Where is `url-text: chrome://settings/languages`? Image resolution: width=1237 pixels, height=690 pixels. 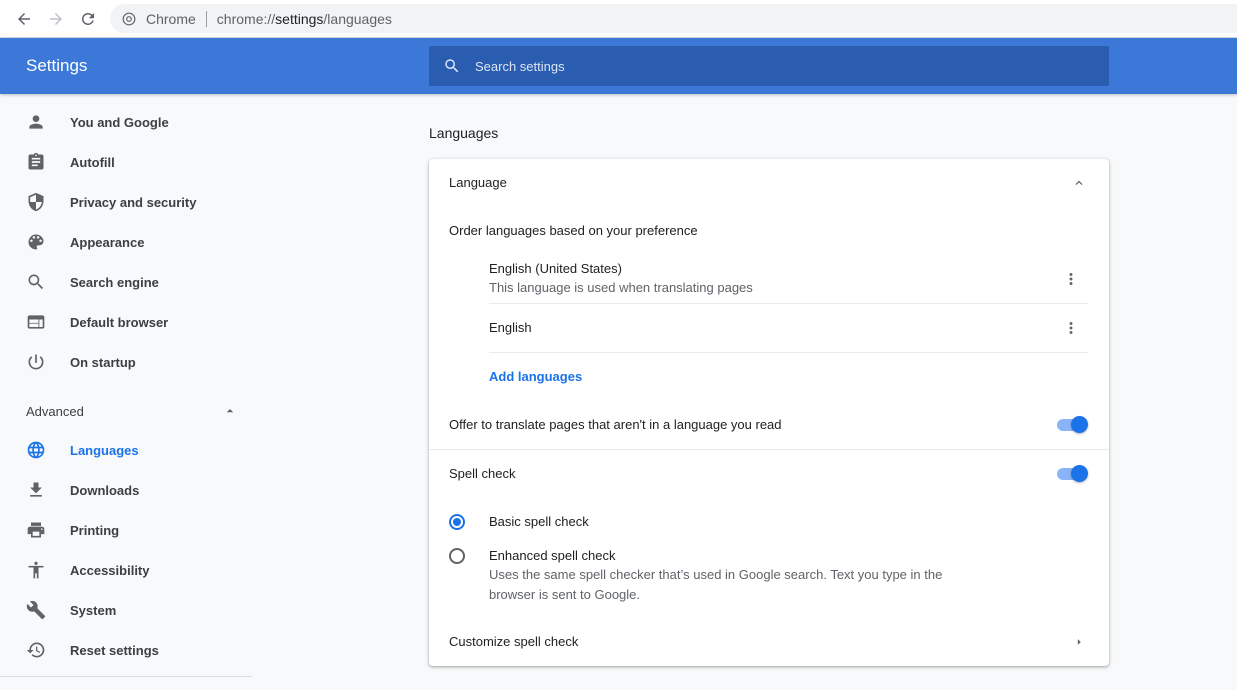 url-text: chrome://settings/languages is located at coordinates (304, 19).